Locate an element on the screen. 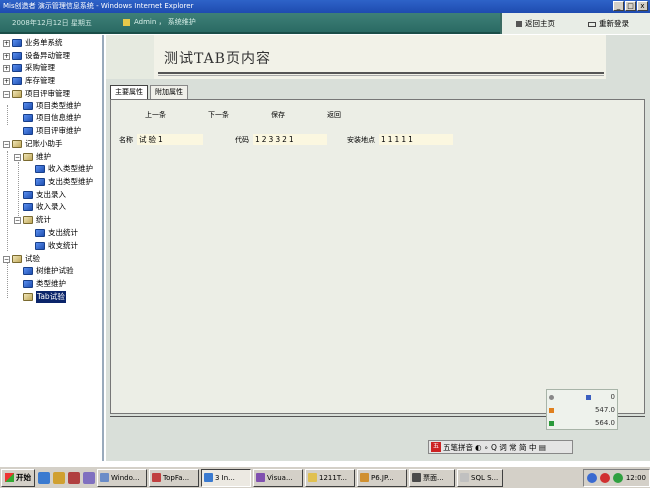 The height and width of the screenshot is (488, 650). tree-item-label: 设备异动管理 is located at coordinates (47, 55).